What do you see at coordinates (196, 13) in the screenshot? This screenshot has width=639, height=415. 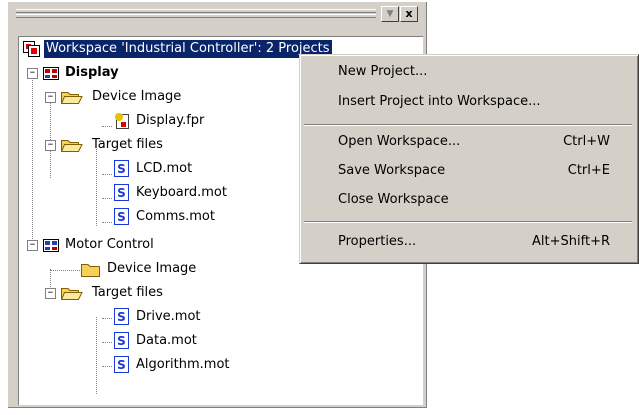 I see `panel-drag-grip` at bounding box center [196, 13].